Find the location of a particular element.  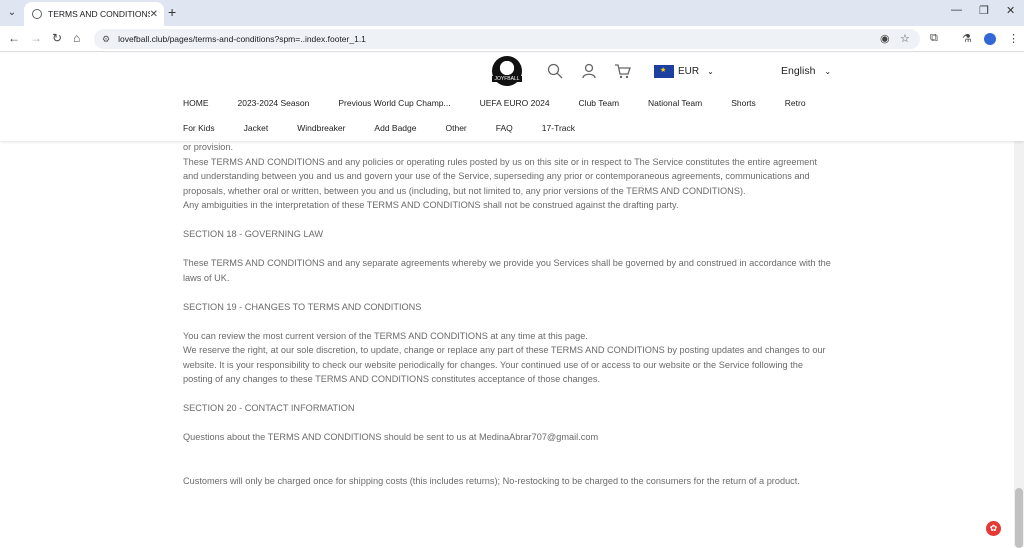

nav-2023-2024-season: 2023-2024 Season is located at coordinates (274, 103).